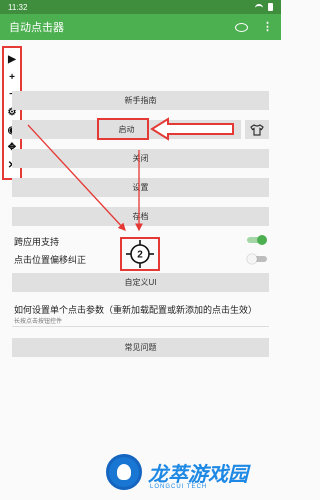 This screenshot has width=320, height=500. Describe the element at coordinates (140, 27) in the screenshot. I see `app-bar: 自动点击器 ⋮` at that location.